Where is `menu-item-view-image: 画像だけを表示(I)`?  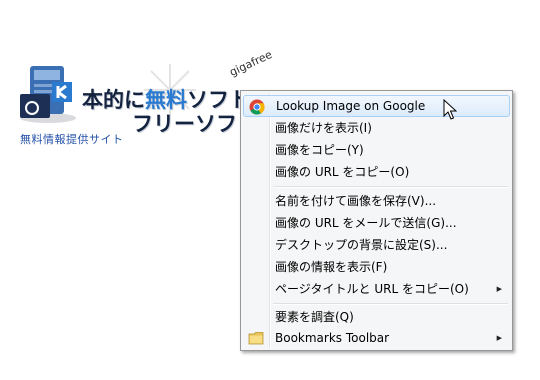
menu-item-view-image: 画像だけを表示(I) is located at coordinates (376, 128).